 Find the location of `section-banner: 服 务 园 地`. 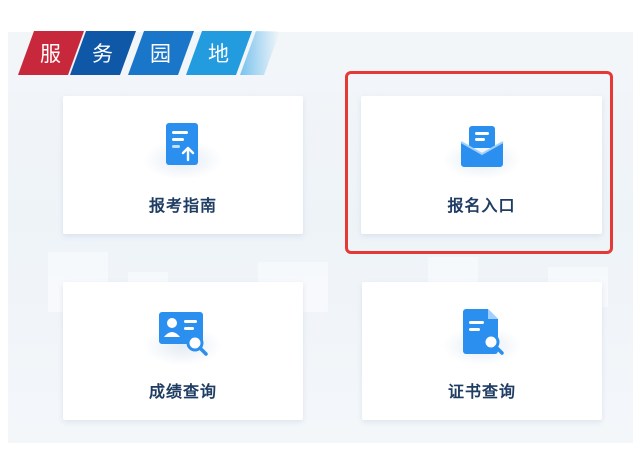

section-banner: 服 务 园 地 is located at coordinates (143, 53).